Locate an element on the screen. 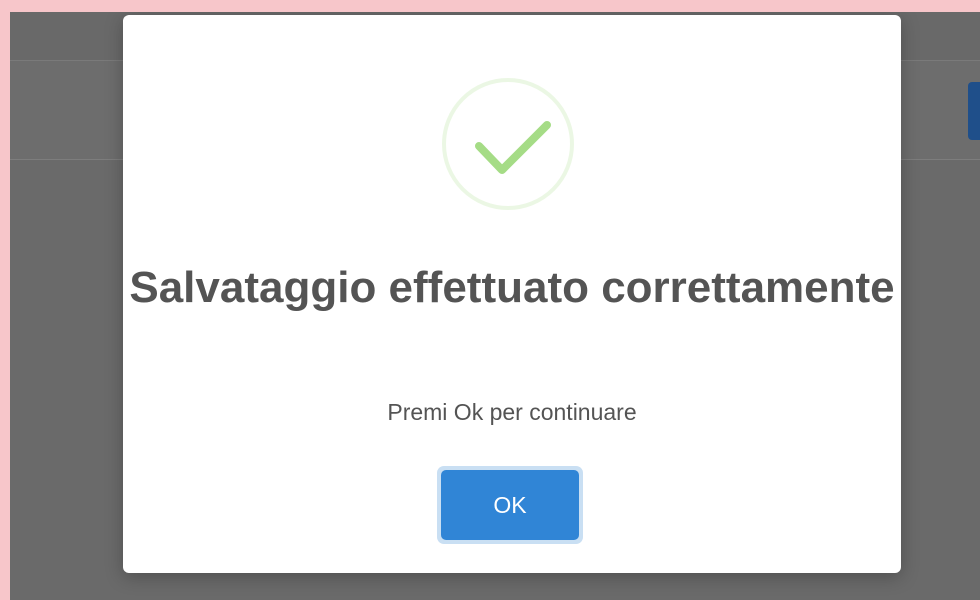 The height and width of the screenshot is (600, 980). dialog-title: Salvataggio effettuato correttamente is located at coordinates (512, 287).